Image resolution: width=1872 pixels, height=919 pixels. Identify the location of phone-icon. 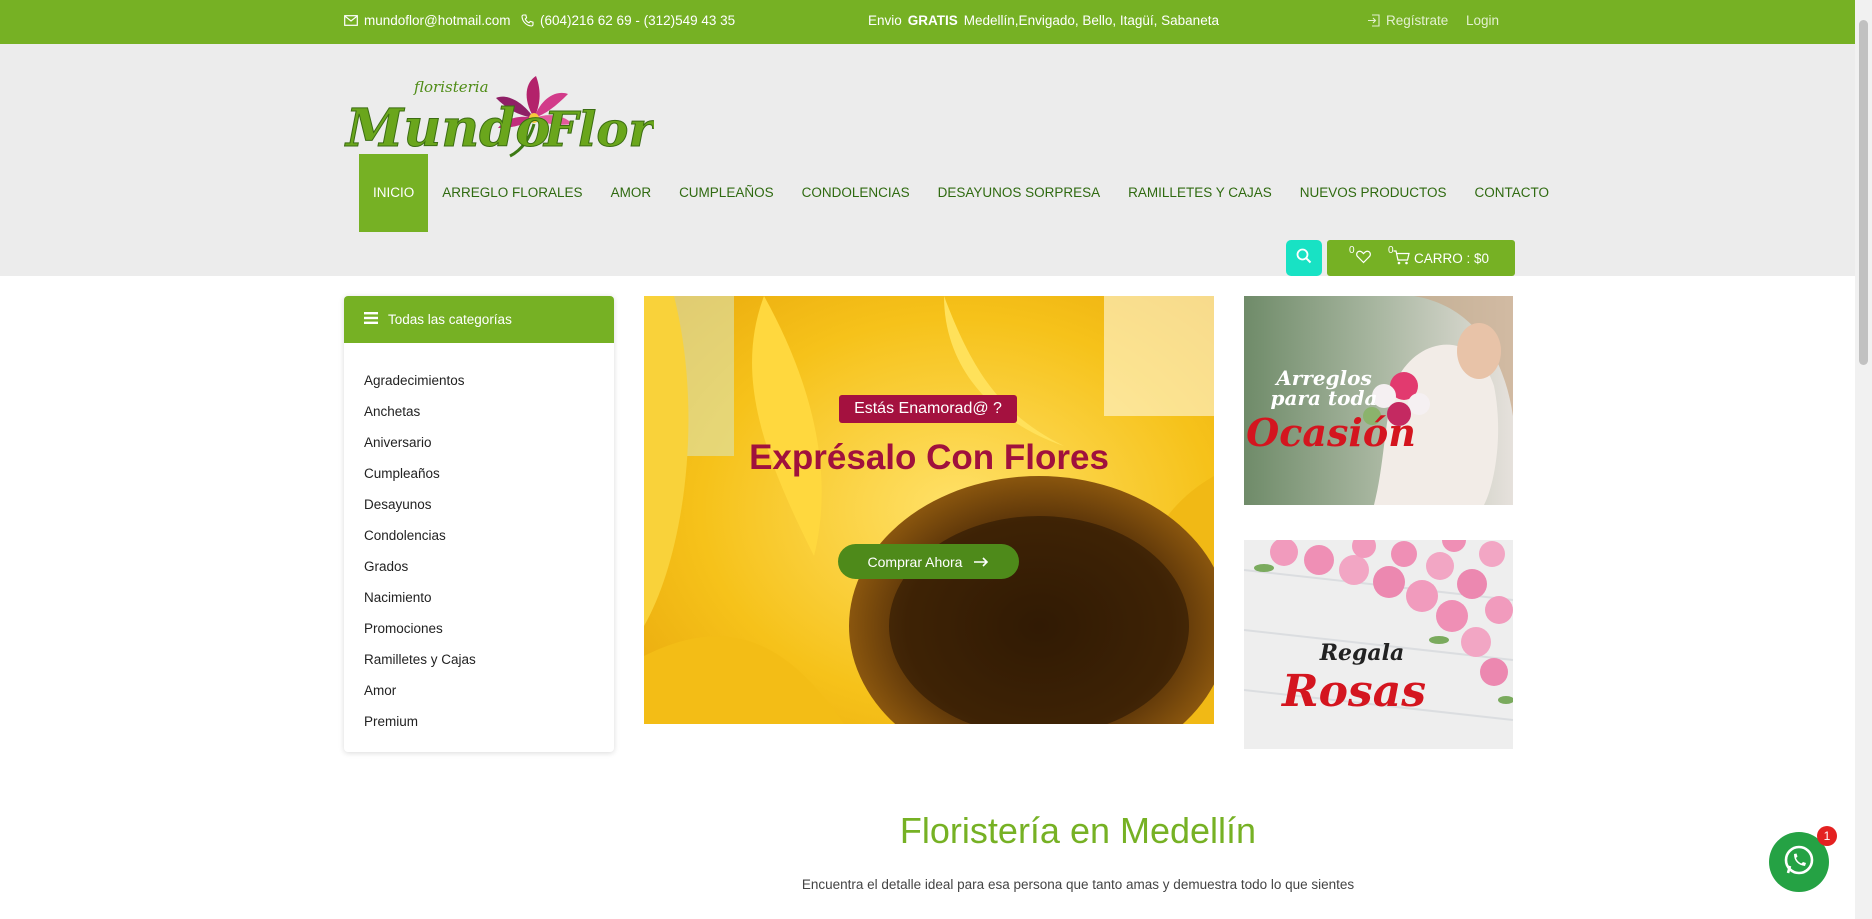
(527, 20).